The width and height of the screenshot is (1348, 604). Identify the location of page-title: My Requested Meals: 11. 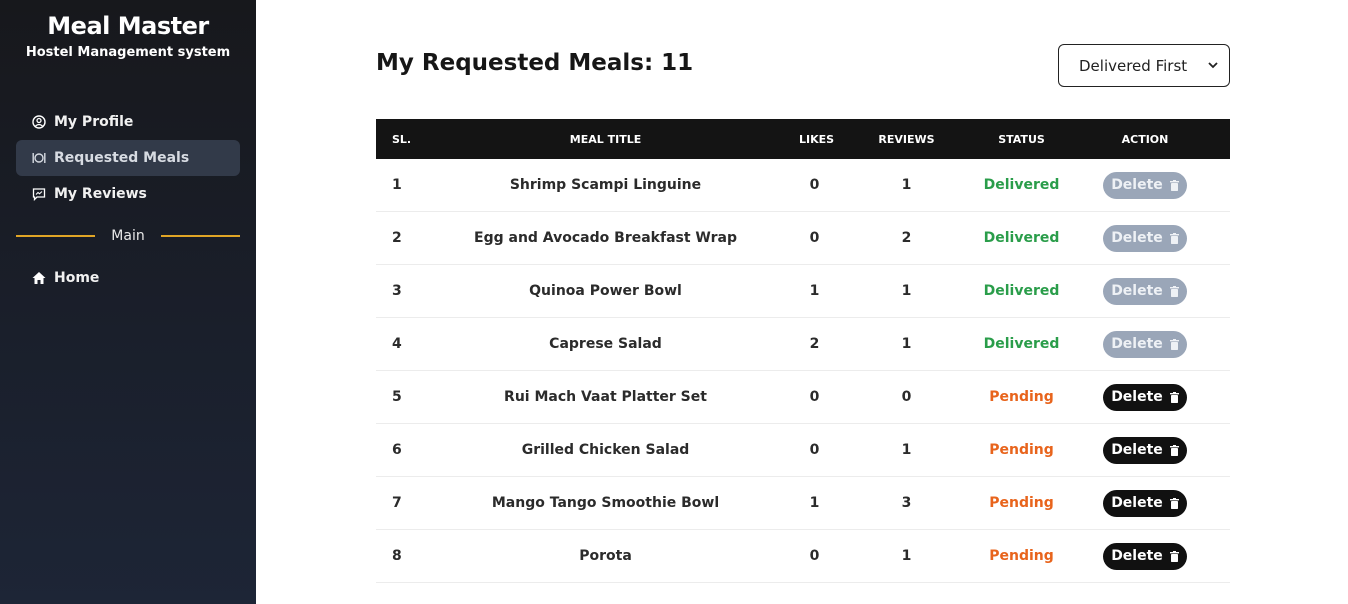
(535, 63).